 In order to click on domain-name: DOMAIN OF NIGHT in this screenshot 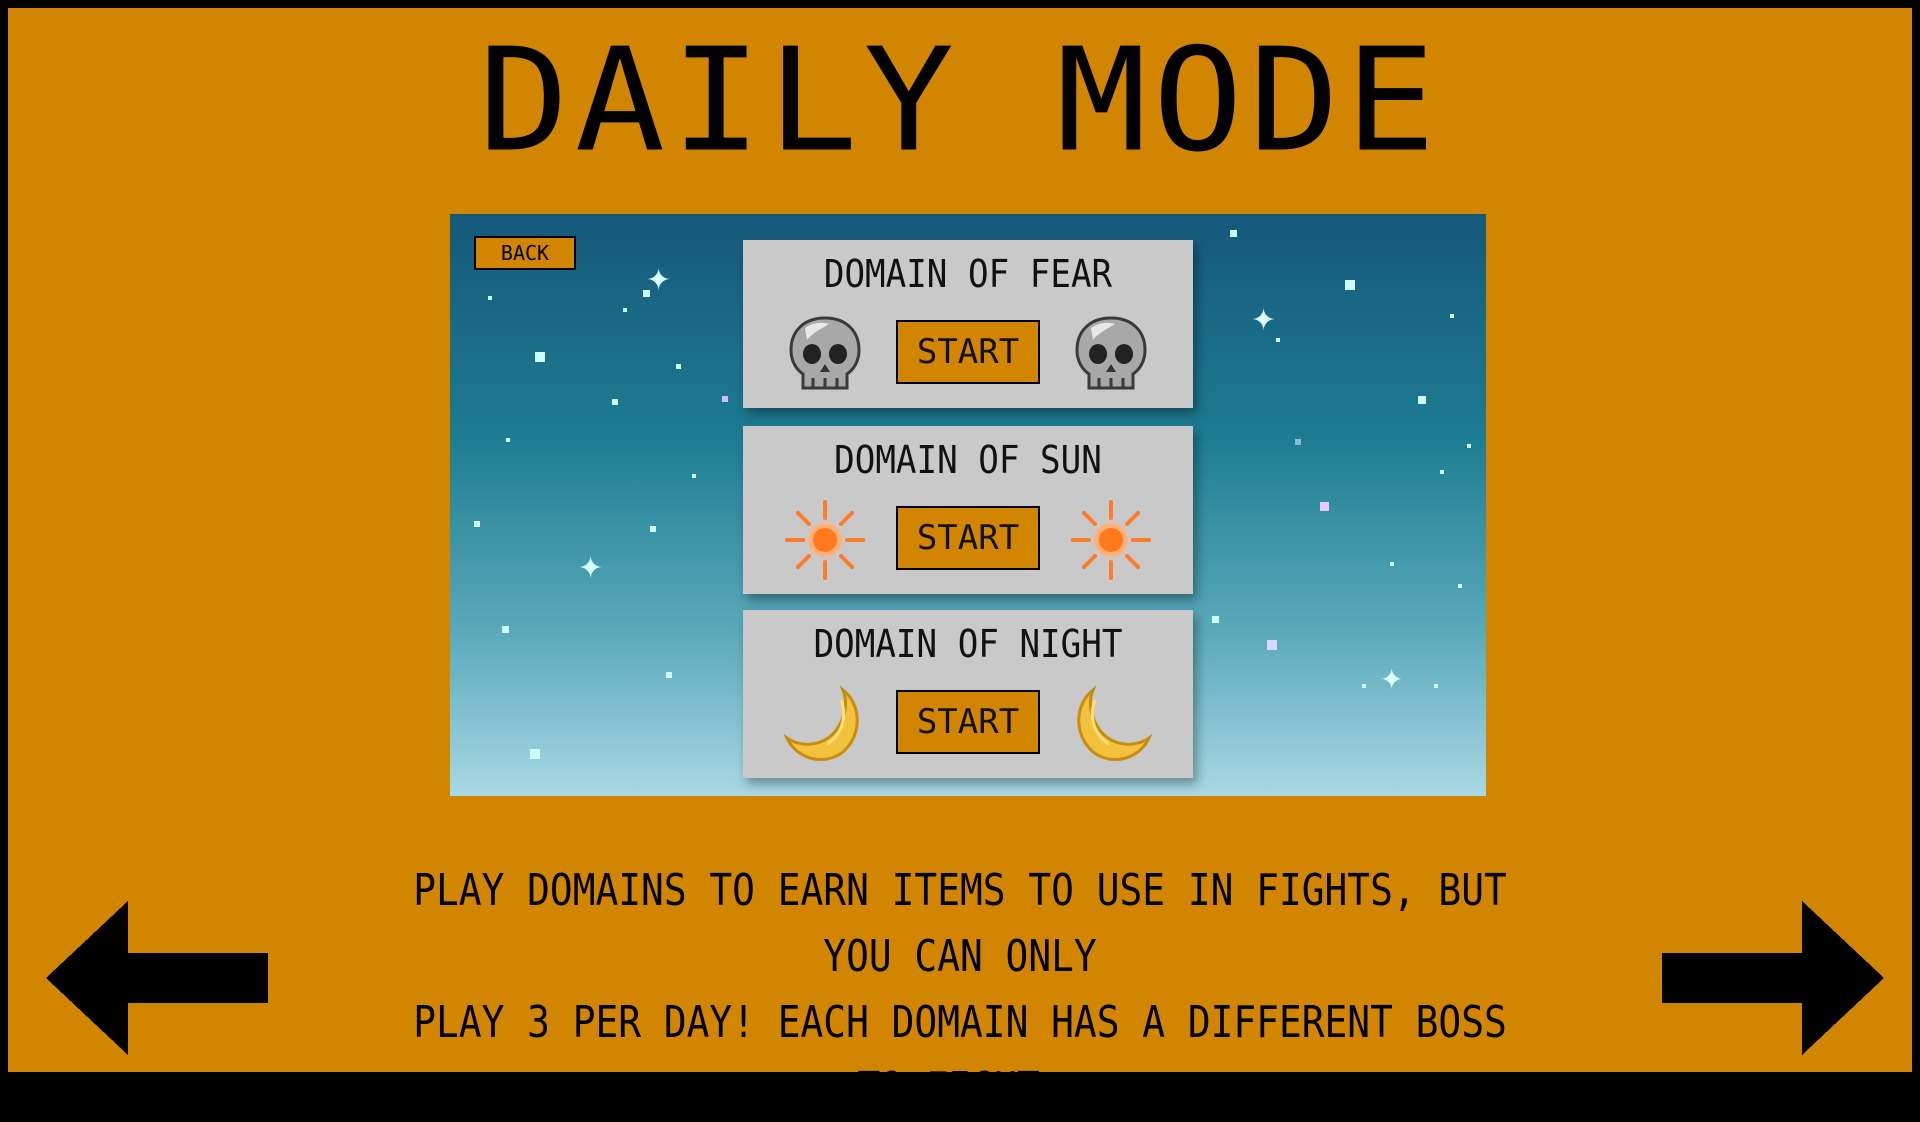, I will do `click(968, 644)`.